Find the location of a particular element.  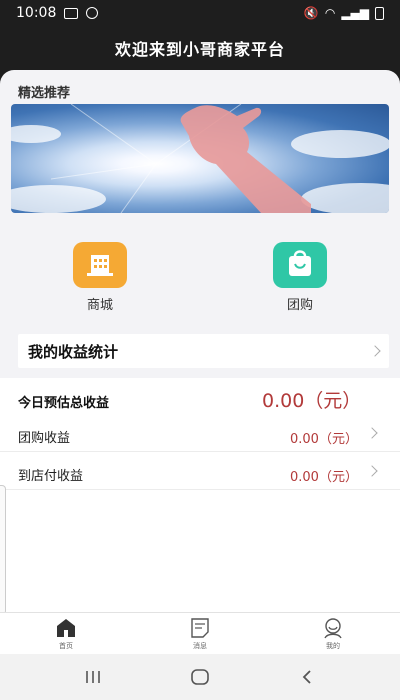

building-icon is located at coordinates (100, 265).